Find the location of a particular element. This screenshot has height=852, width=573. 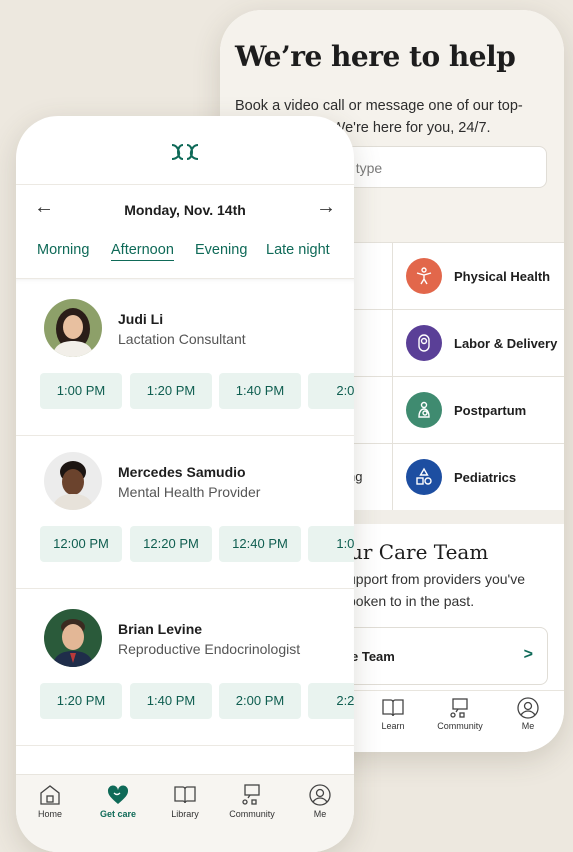

tab-library: Library is located at coordinates (185, 801).